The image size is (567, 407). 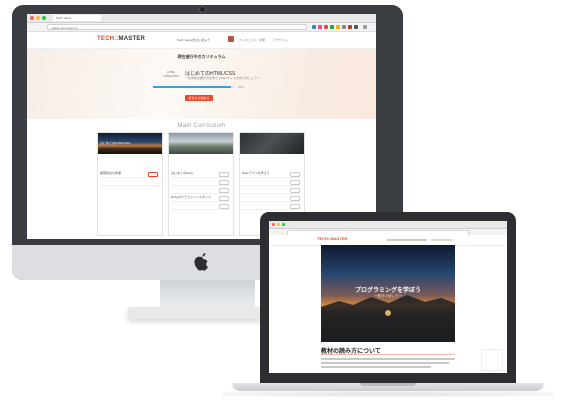 I want to click on course-progress-fill, so click(x=192, y=87).